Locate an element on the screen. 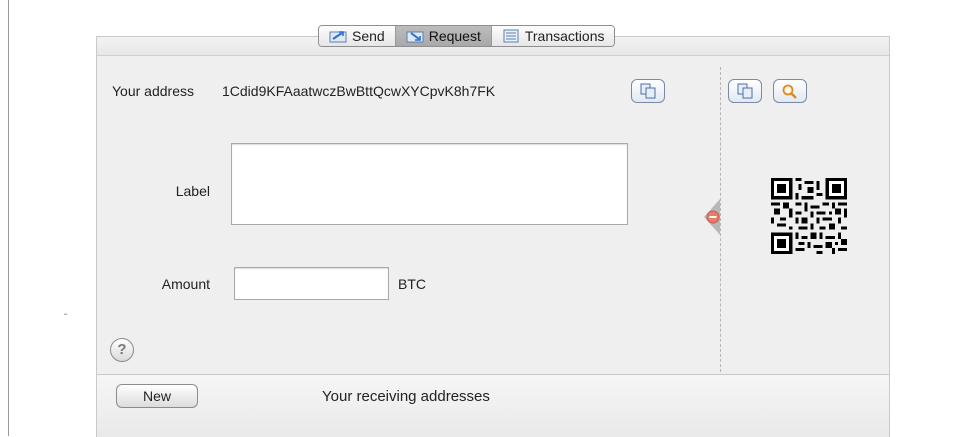  tab-transactions-label: Transactions is located at coordinates (564, 36).